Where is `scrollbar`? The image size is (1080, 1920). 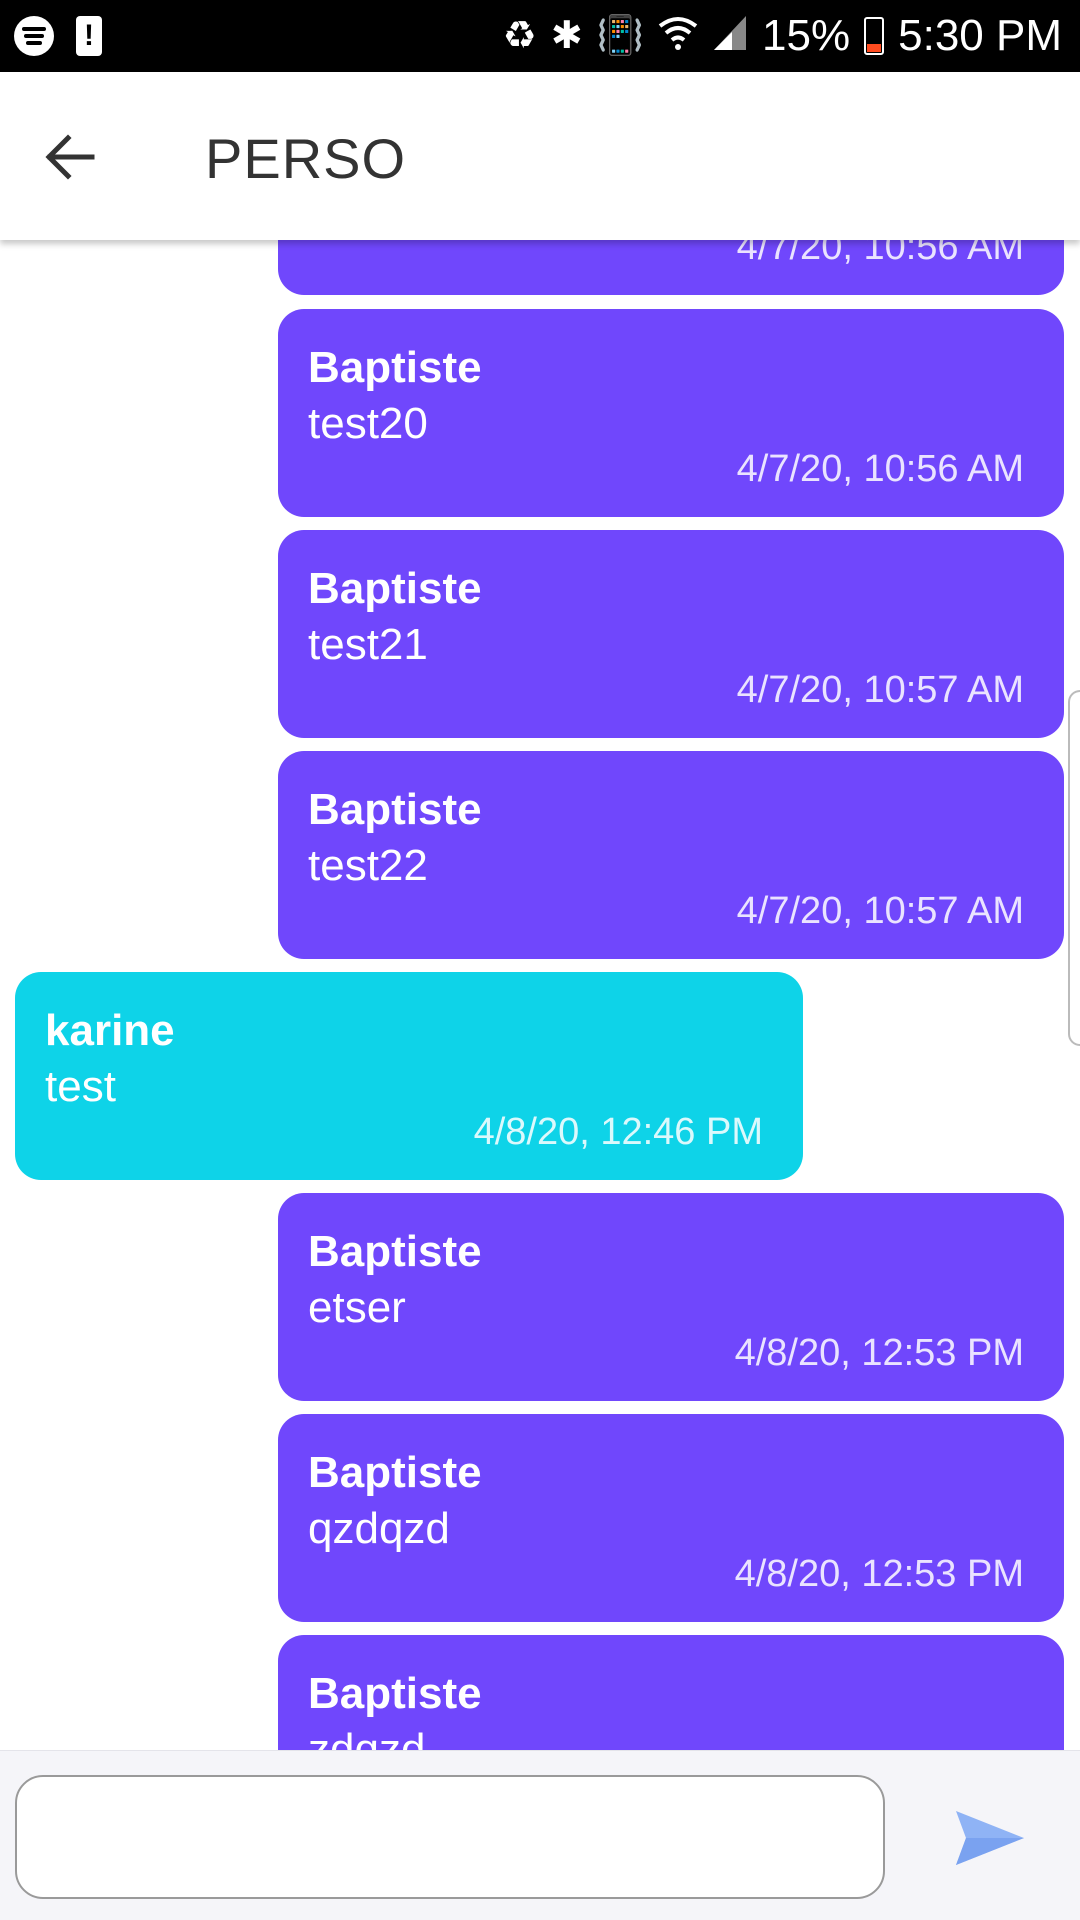 scrollbar is located at coordinates (1074, 868).